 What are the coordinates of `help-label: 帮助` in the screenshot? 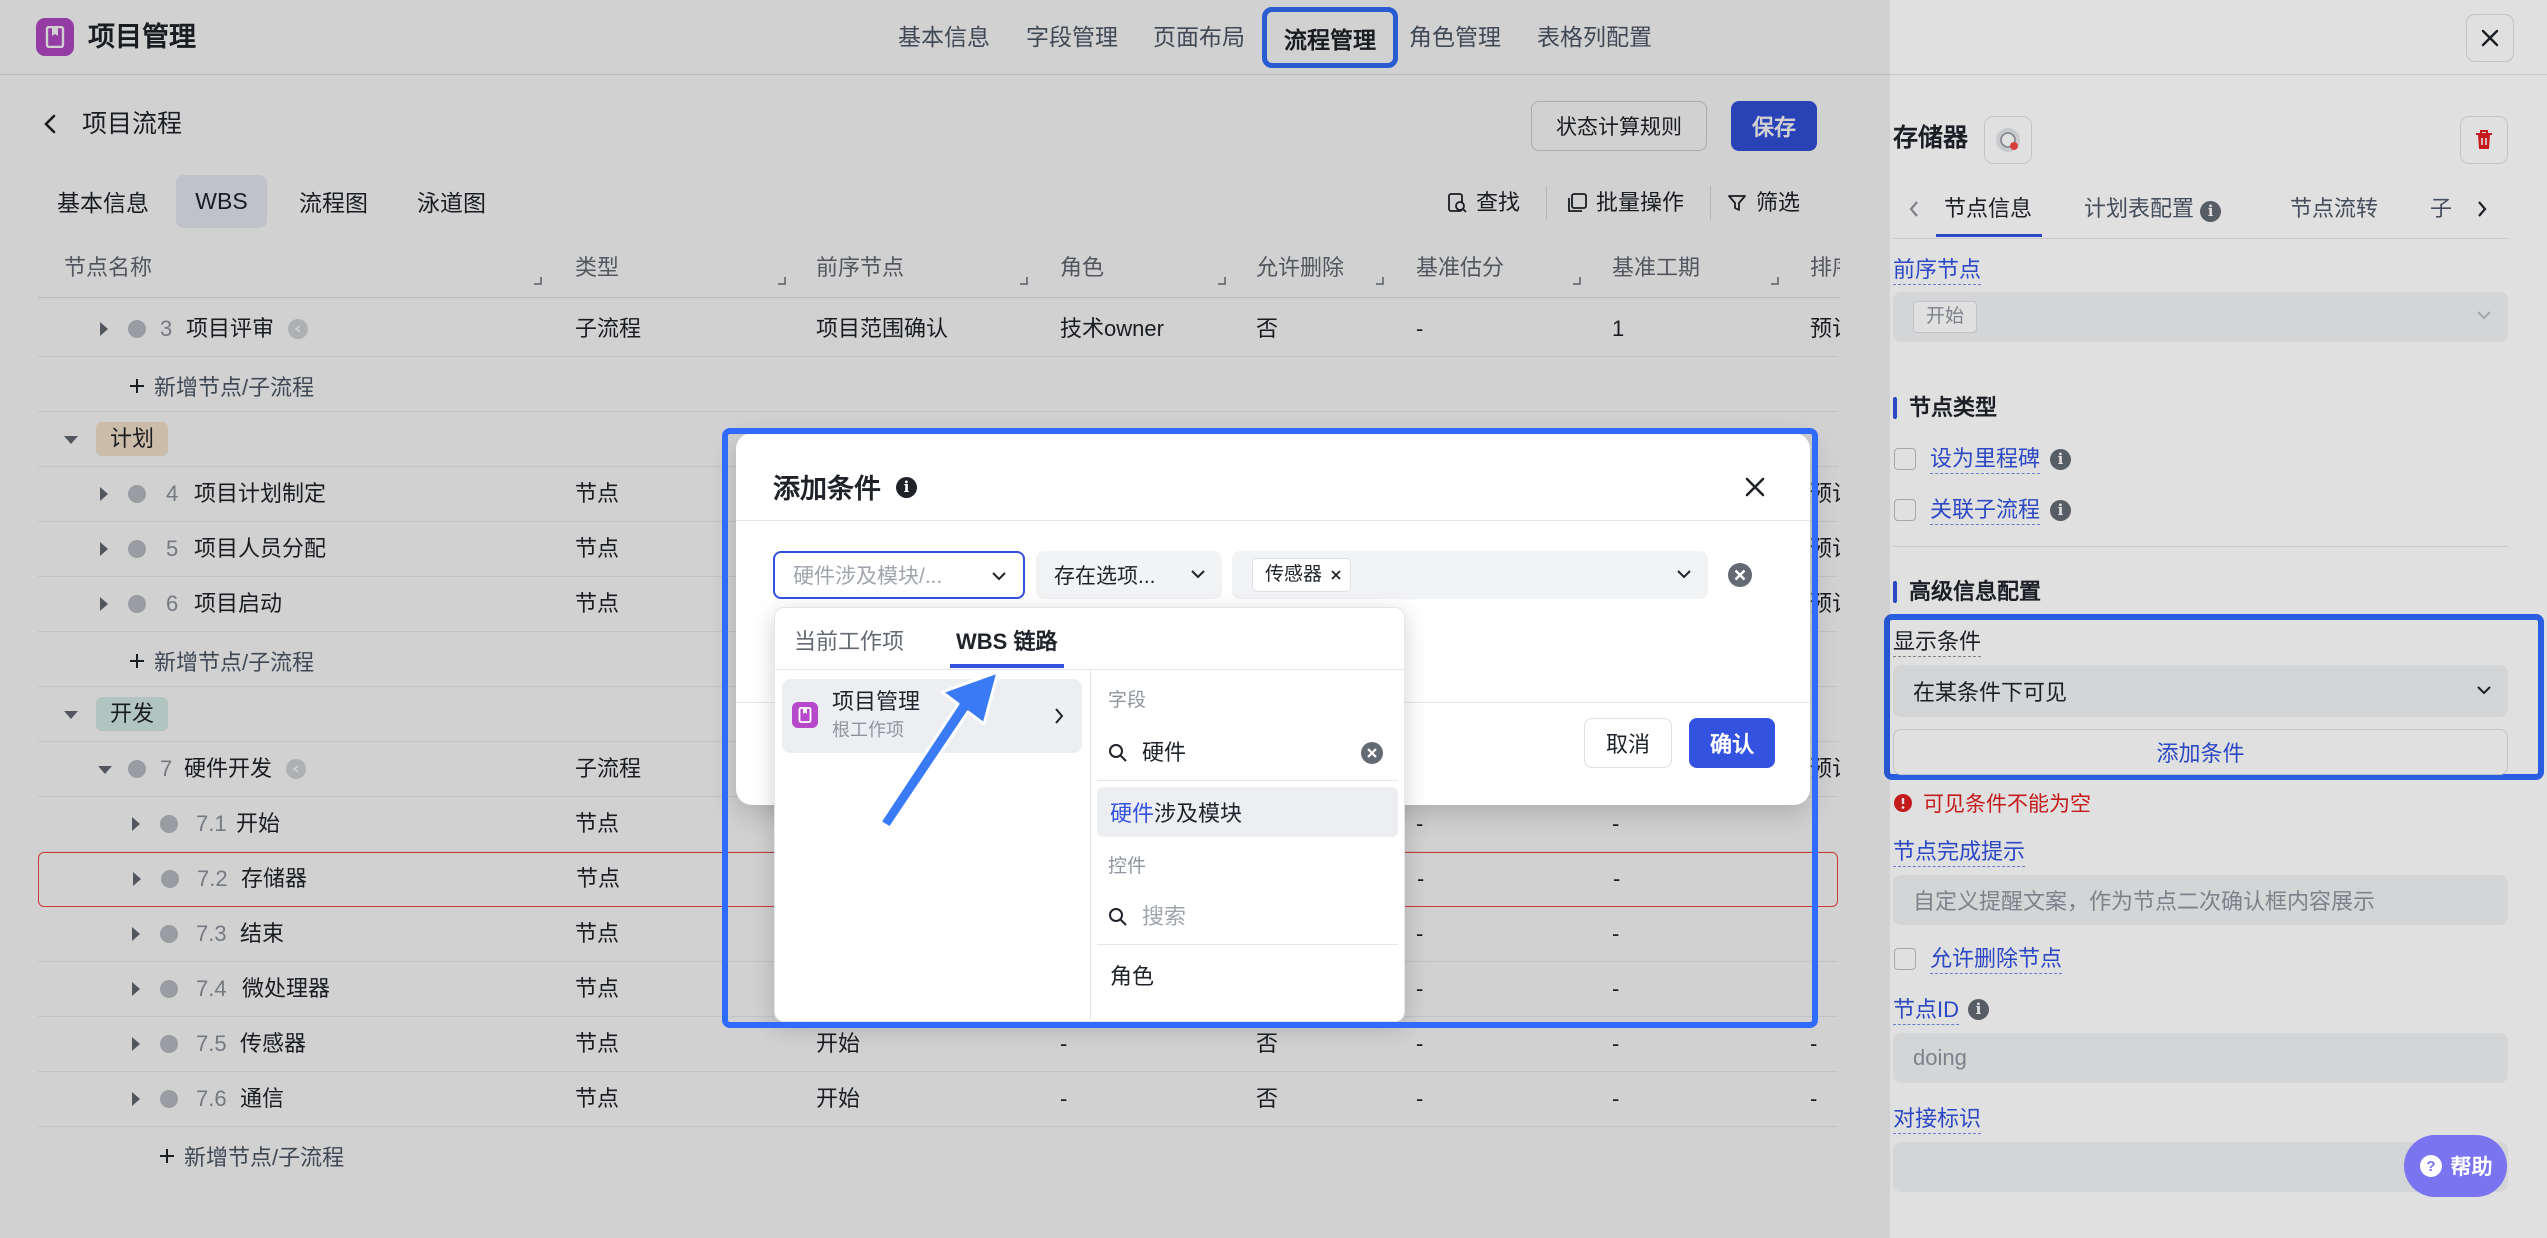 It's located at (2471, 1167).